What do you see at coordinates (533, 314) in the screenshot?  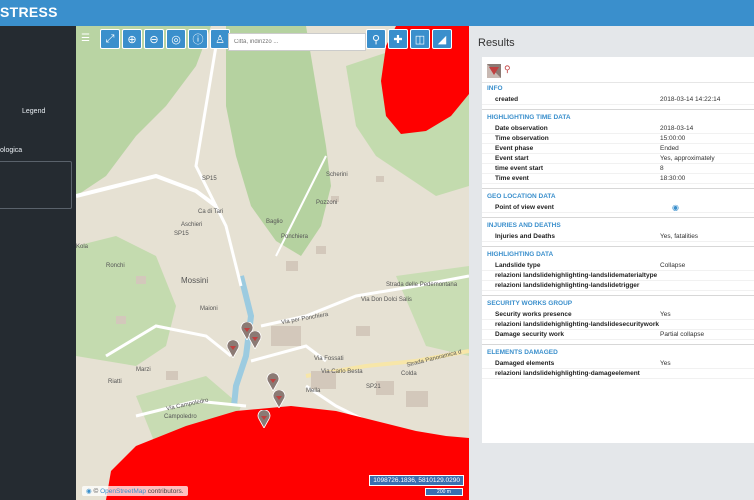 I see `result-key: Security works presence` at bounding box center [533, 314].